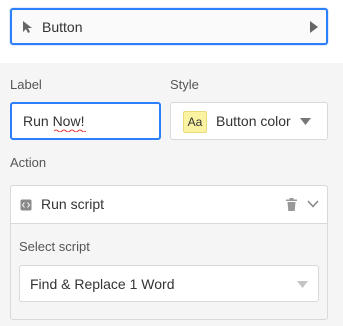 The width and height of the screenshot is (343, 326). What do you see at coordinates (169, 26) in the screenshot?
I see `element-picker: Button` at bounding box center [169, 26].